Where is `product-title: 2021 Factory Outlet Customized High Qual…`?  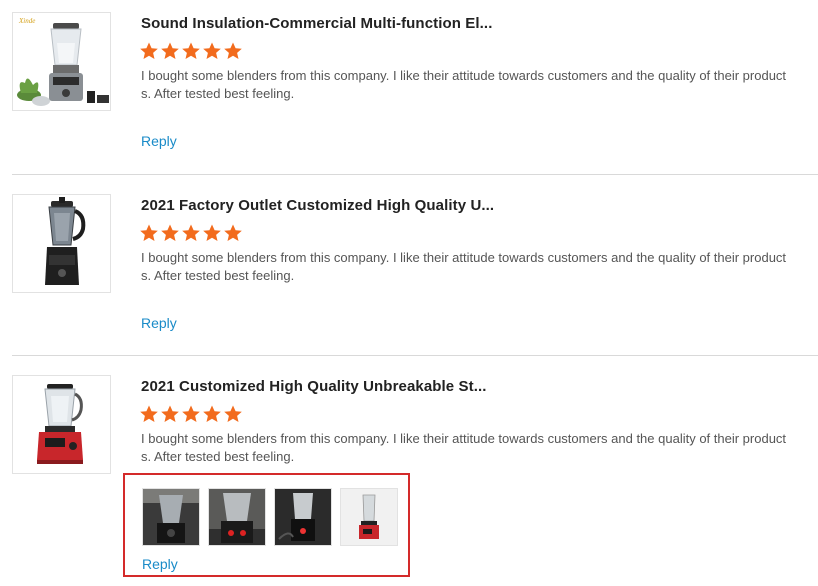
product-title: 2021 Factory Outlet Customized High Qual… is located at coordinates (317, 205).